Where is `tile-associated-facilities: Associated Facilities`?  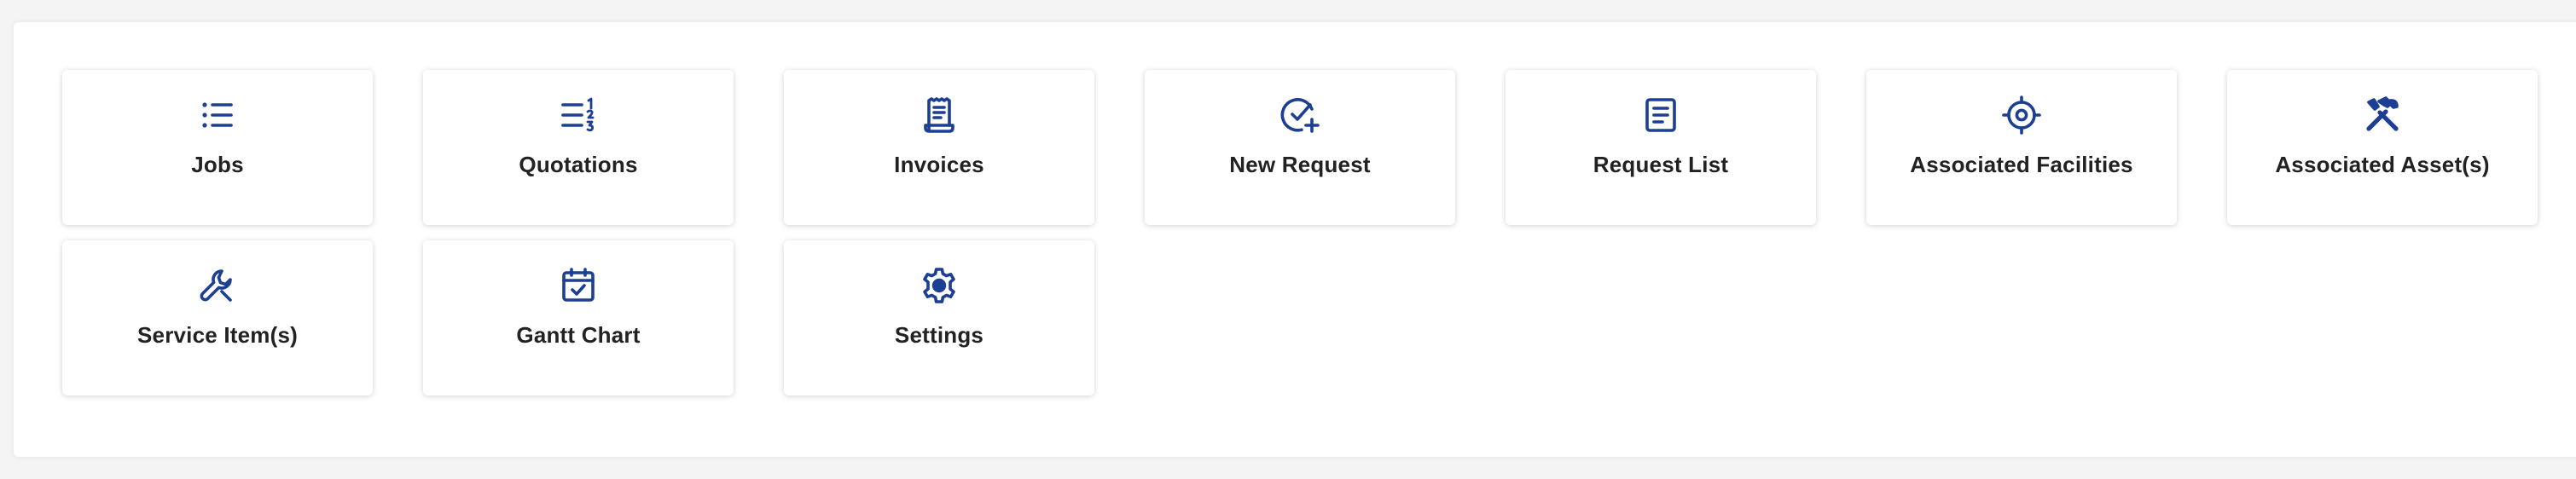
tile-associated-facilities: Associated Facilities is located at coordinates (2021, 147).